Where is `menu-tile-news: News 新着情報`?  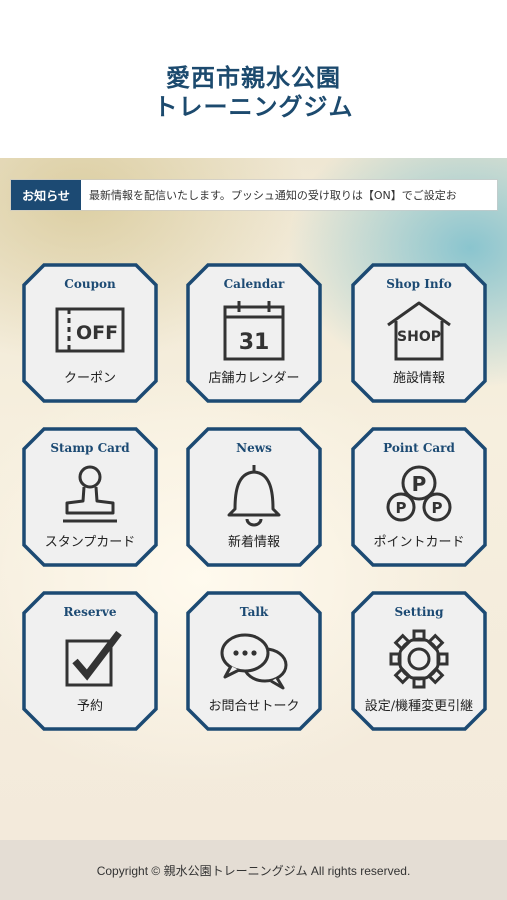
menu-tile-news: News 新着情報 is located at coordinates (254, 497).